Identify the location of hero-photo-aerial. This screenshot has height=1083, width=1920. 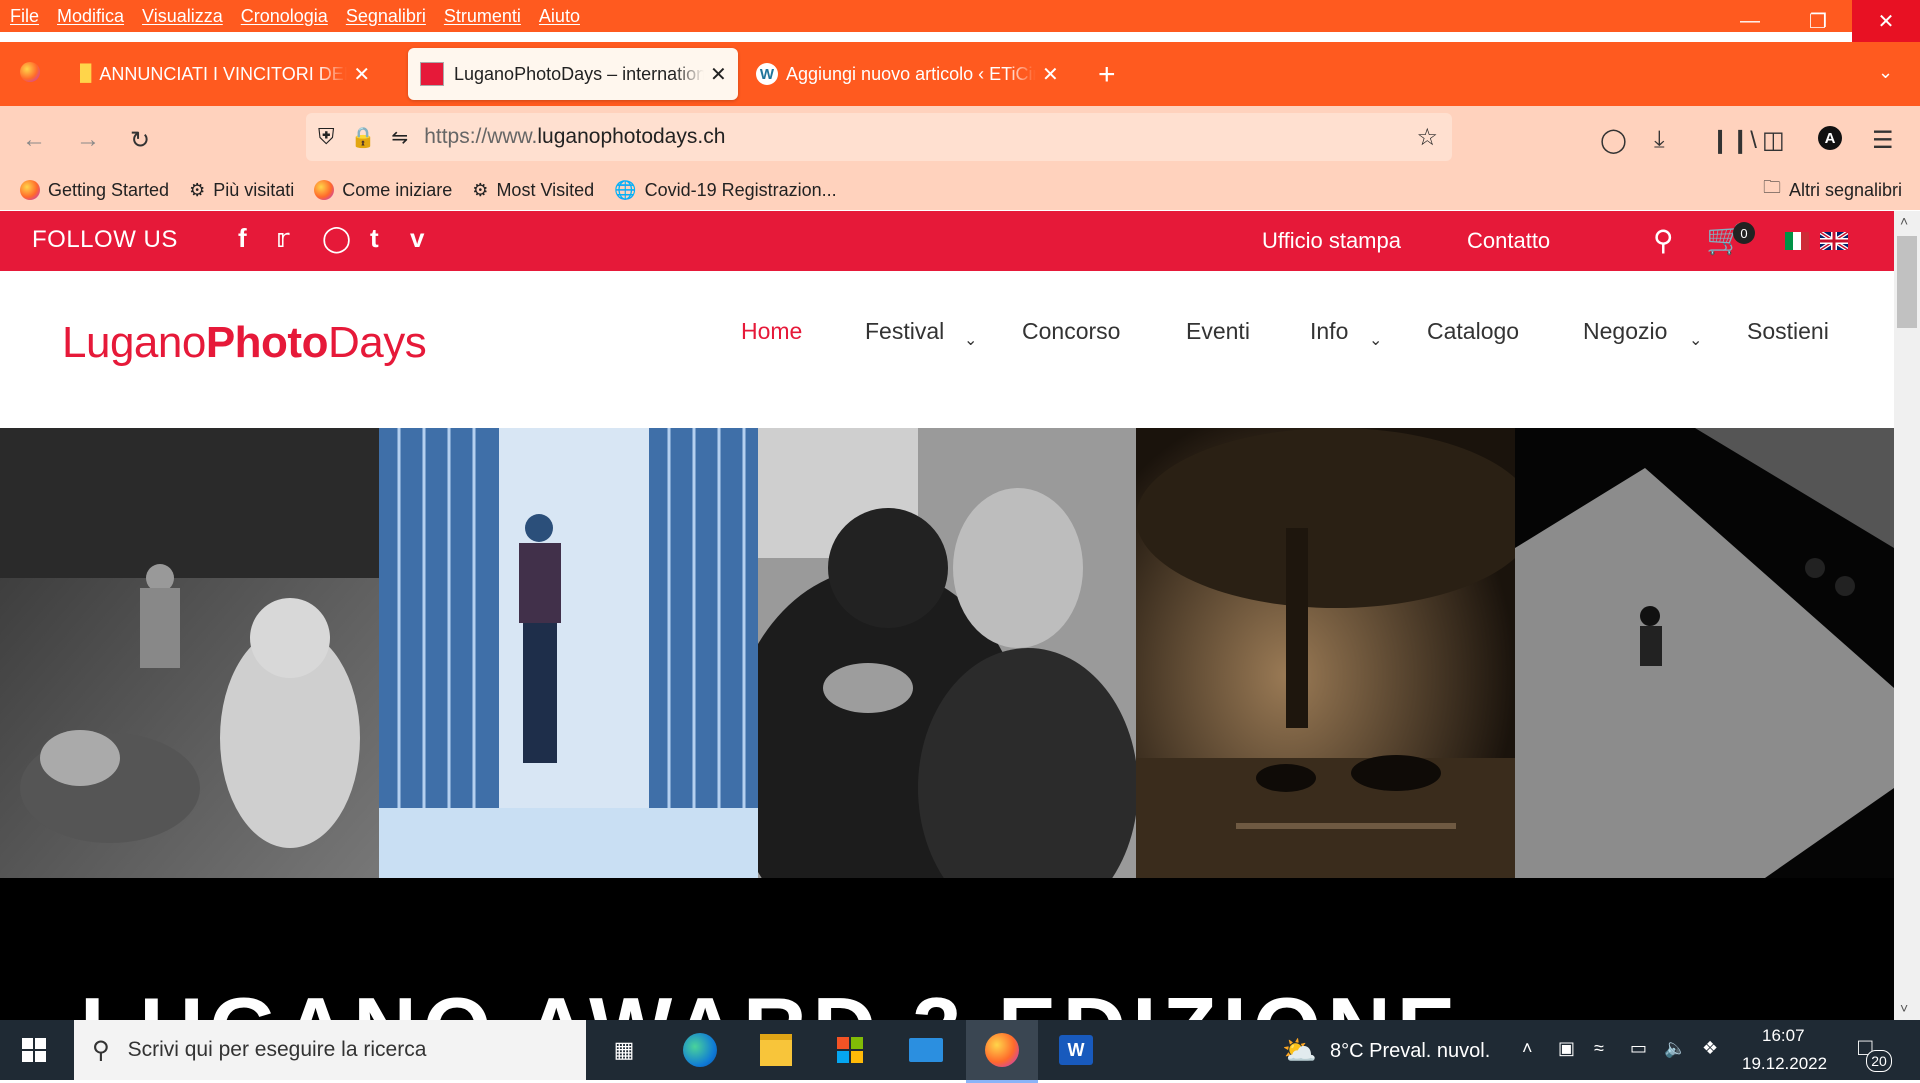
(1704, 653).